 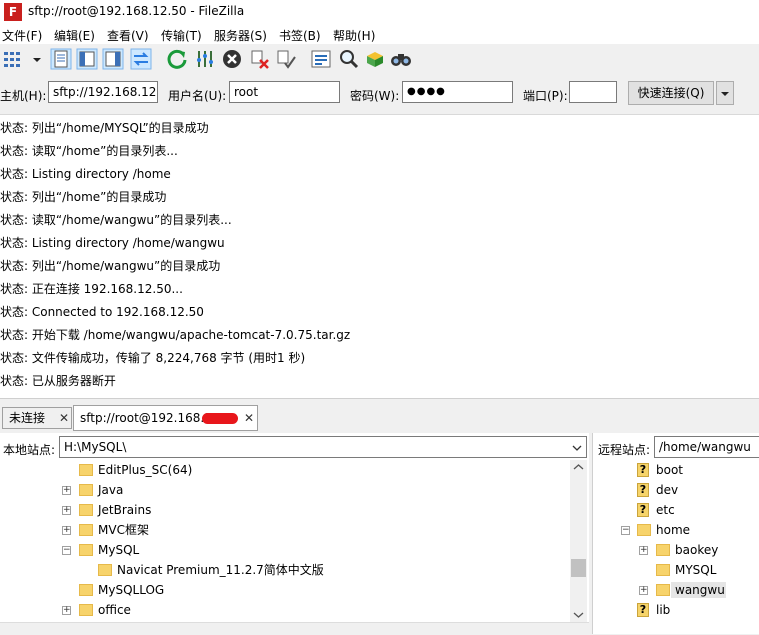 I want to click on tree-item: MySQLLOG, so click(x=285, y=590).